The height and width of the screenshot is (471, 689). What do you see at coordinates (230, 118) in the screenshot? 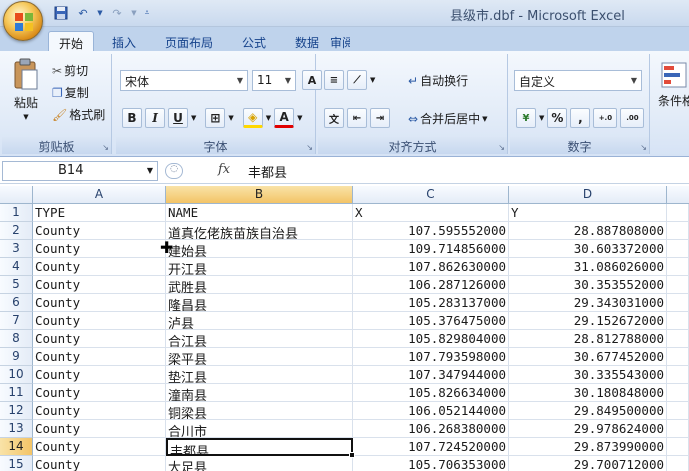
I see `borders-dropdown-icon: ▼` at bounding box center [230, 118].